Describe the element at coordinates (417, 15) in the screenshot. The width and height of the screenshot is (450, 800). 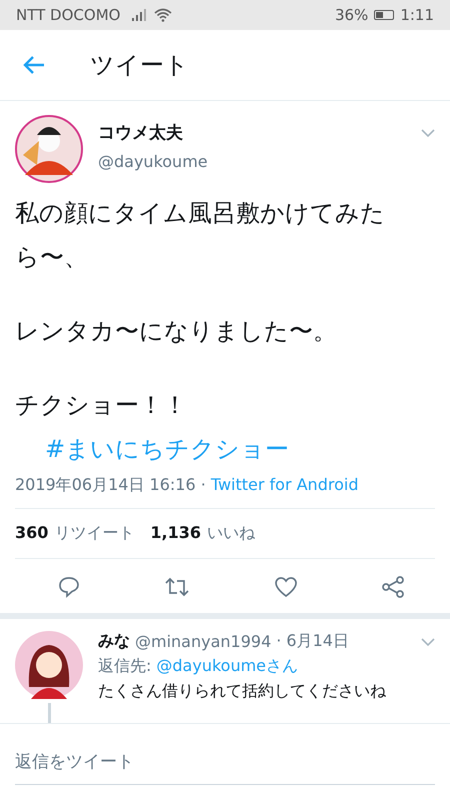
I see `clock-time: 1:11` at that location.